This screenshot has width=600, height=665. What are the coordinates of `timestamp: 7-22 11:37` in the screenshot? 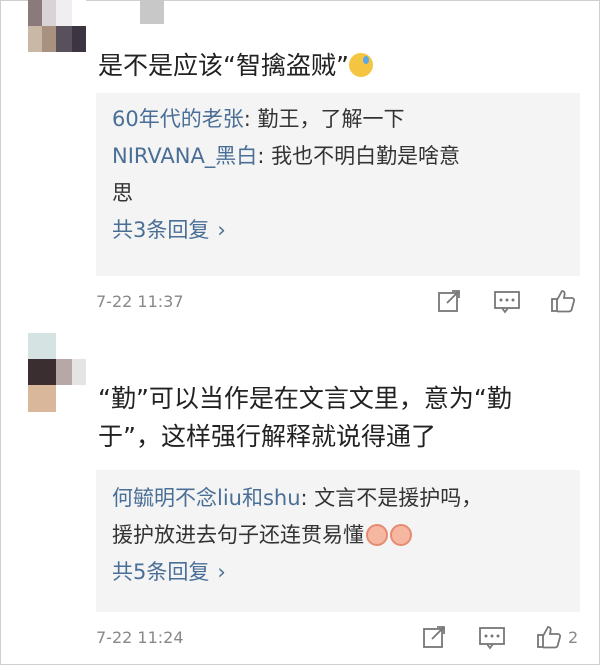 It's located at (140, 301).